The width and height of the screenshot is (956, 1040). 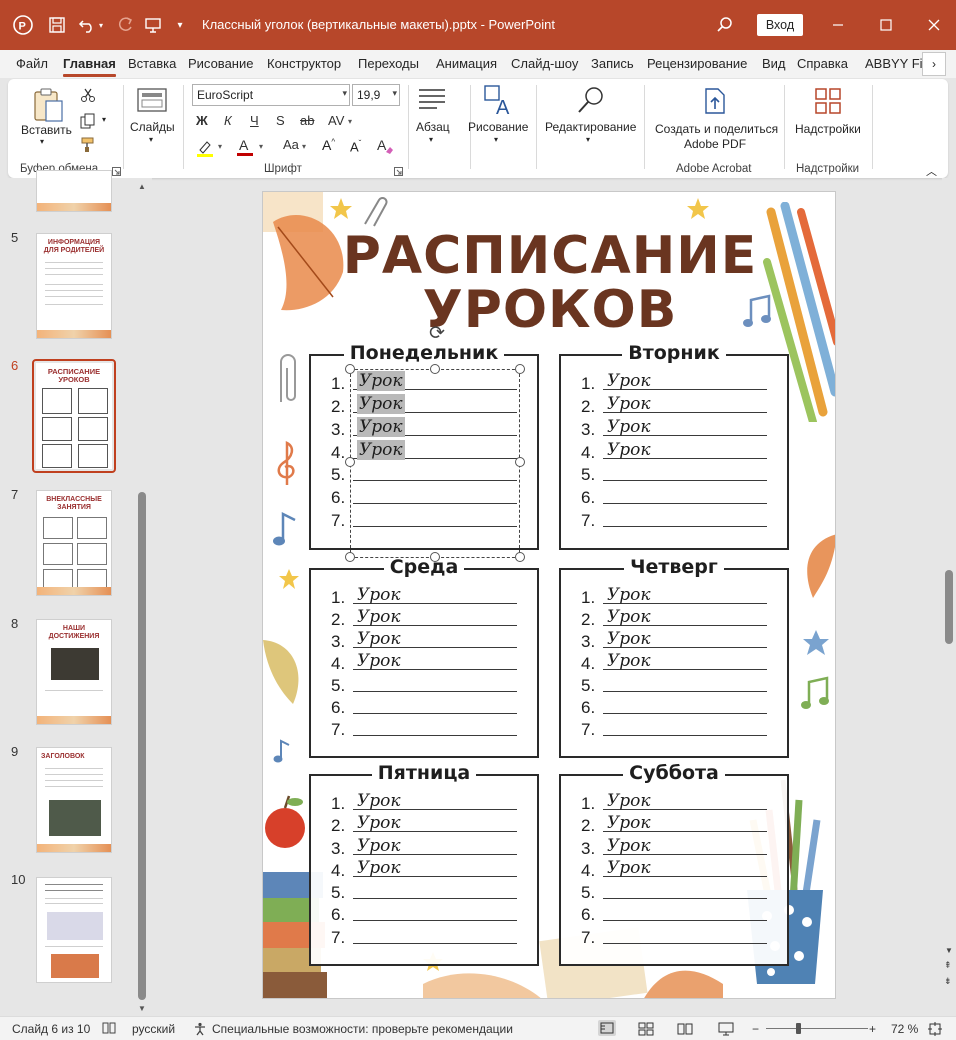 What do you see at coordinates (153, 25) in the screenshot?
I see `present-icon` at bounding box center [153, 25].